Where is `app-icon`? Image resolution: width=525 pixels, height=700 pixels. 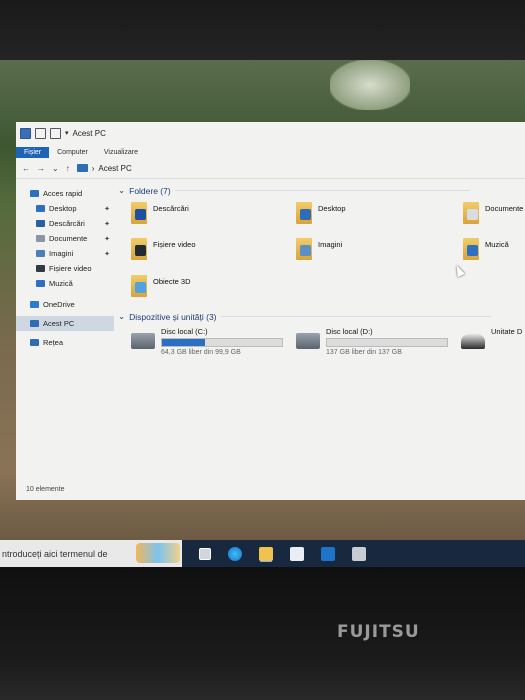 app-icon is located at coordinates (359, 553).